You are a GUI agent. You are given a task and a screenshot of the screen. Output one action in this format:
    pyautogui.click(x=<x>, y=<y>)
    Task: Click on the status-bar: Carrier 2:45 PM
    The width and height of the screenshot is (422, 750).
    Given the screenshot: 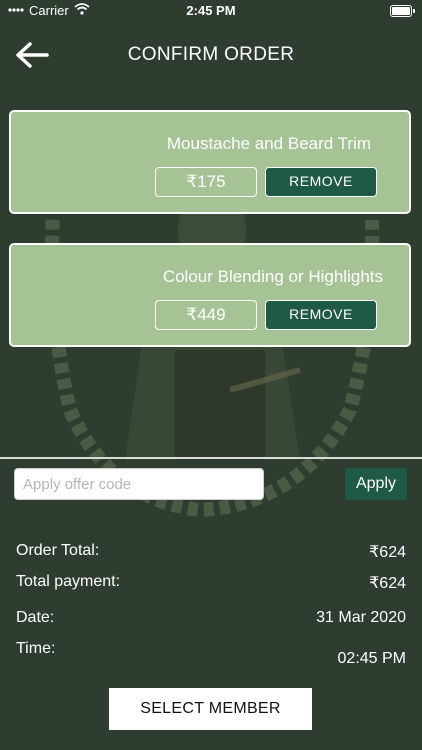 What is the action you would take?
    pyautogui.click(x=211, y=11)
    